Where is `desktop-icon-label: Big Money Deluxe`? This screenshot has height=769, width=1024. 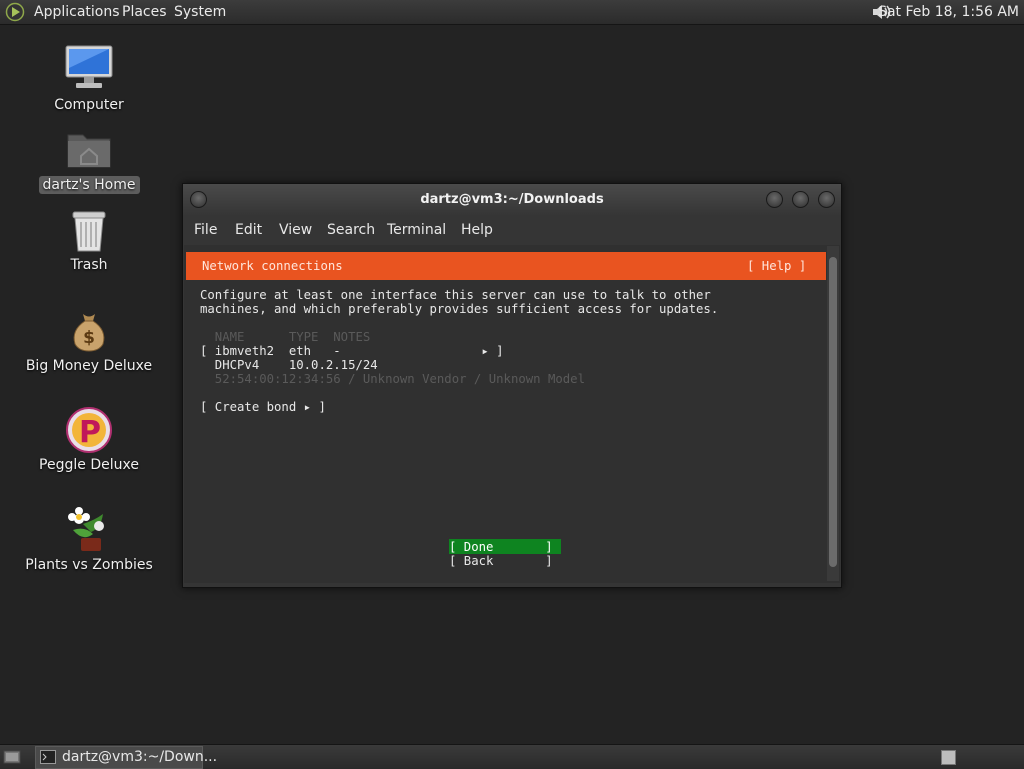
desktop-icon-label: Big Money Deluxe is located at coordinates (89, 366).